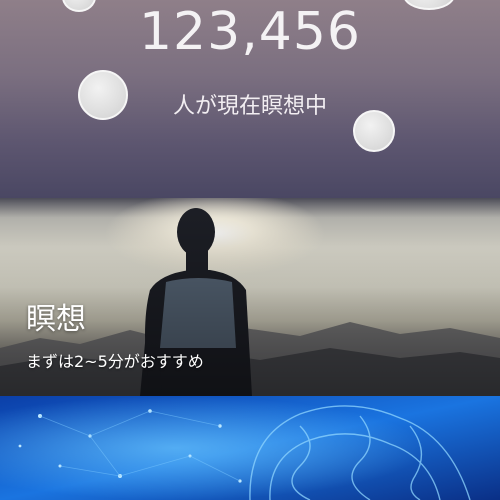 This screenshot has height=500, width=500. I want to click on meditator-count-caption: 人が現在瞑想中, so click(249, 106).